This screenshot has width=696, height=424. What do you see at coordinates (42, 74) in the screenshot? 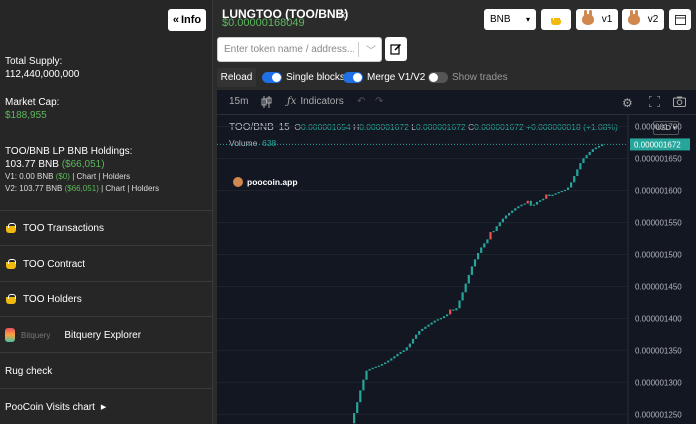
I see `total-supply-value: 112,440,000,000` at bounding box center [42, 74].